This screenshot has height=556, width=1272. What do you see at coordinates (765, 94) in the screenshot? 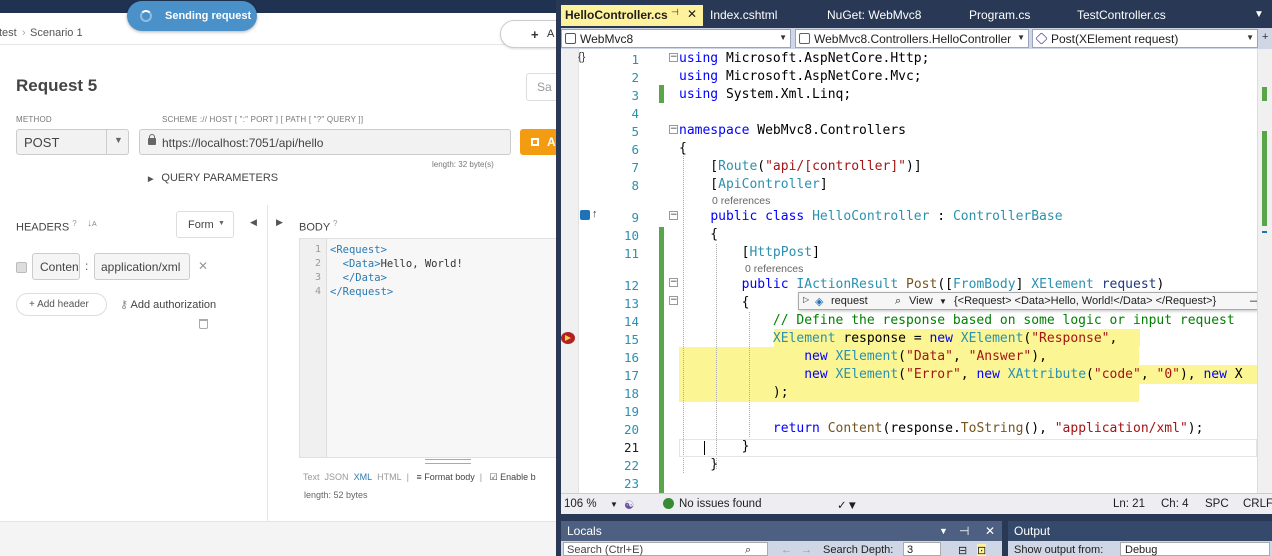
I see `code-line: using System.Xml.Linq;` at bounding box center [765, 94].